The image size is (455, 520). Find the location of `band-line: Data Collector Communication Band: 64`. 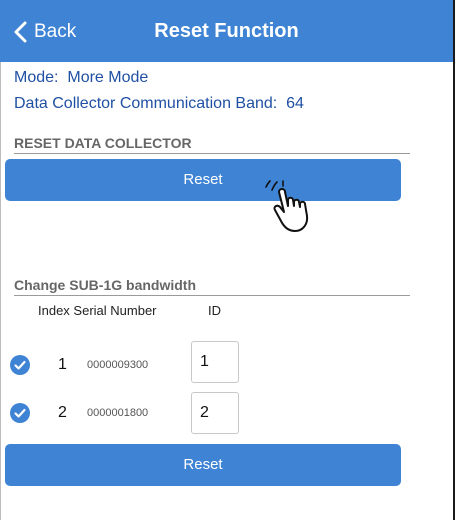

band-line: Data Collector Communication Band: 64 is located at coordinates (159, 104).